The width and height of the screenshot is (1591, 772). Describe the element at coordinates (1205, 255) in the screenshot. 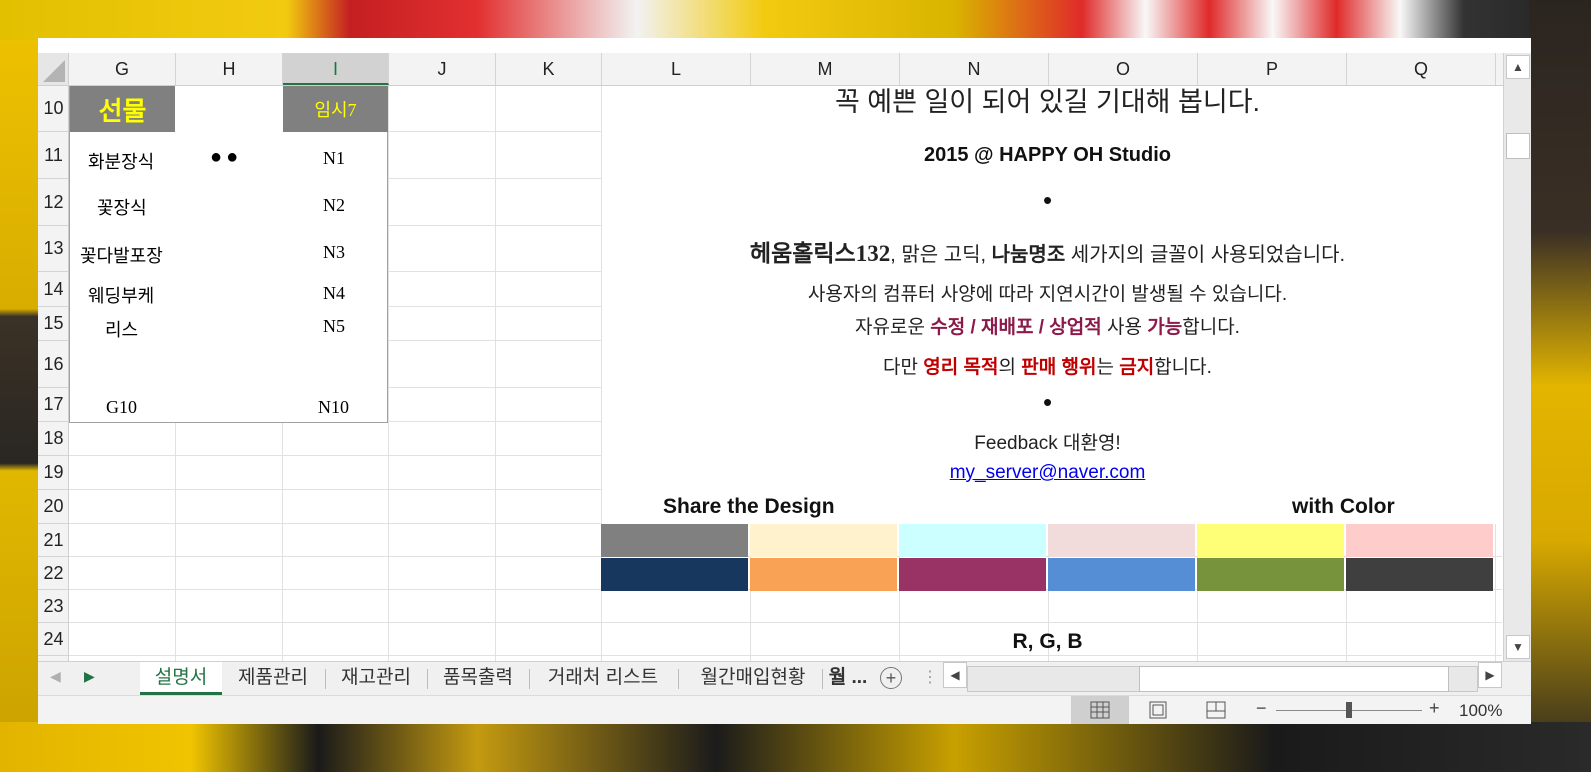

I see `fonts-rest: 세가지의 글꼴이 사용되었습니다.` at that location.